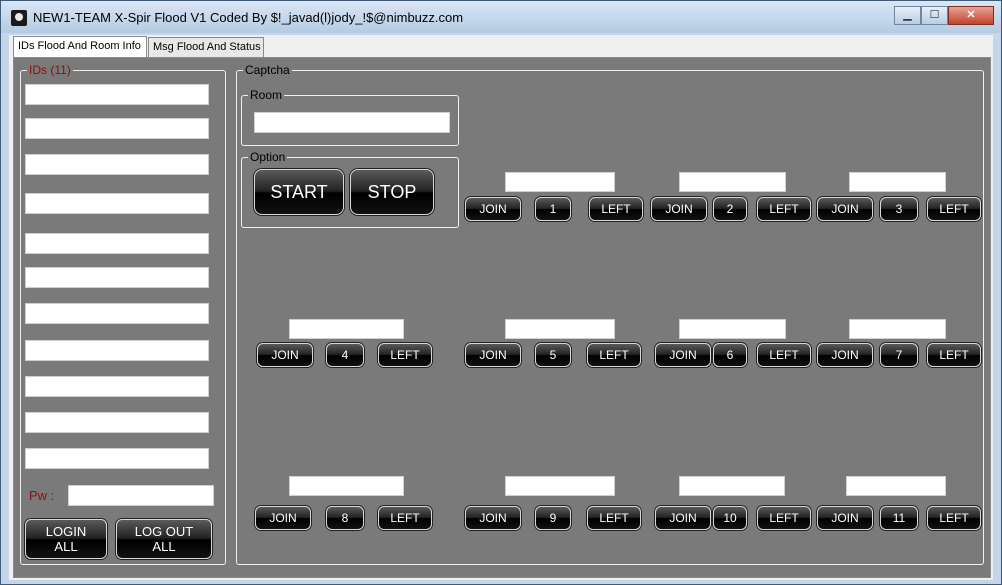 The width and height of the screenshot is (1002, 585). I want to click on ids-group-label: IDs (11), so click(50, 70).